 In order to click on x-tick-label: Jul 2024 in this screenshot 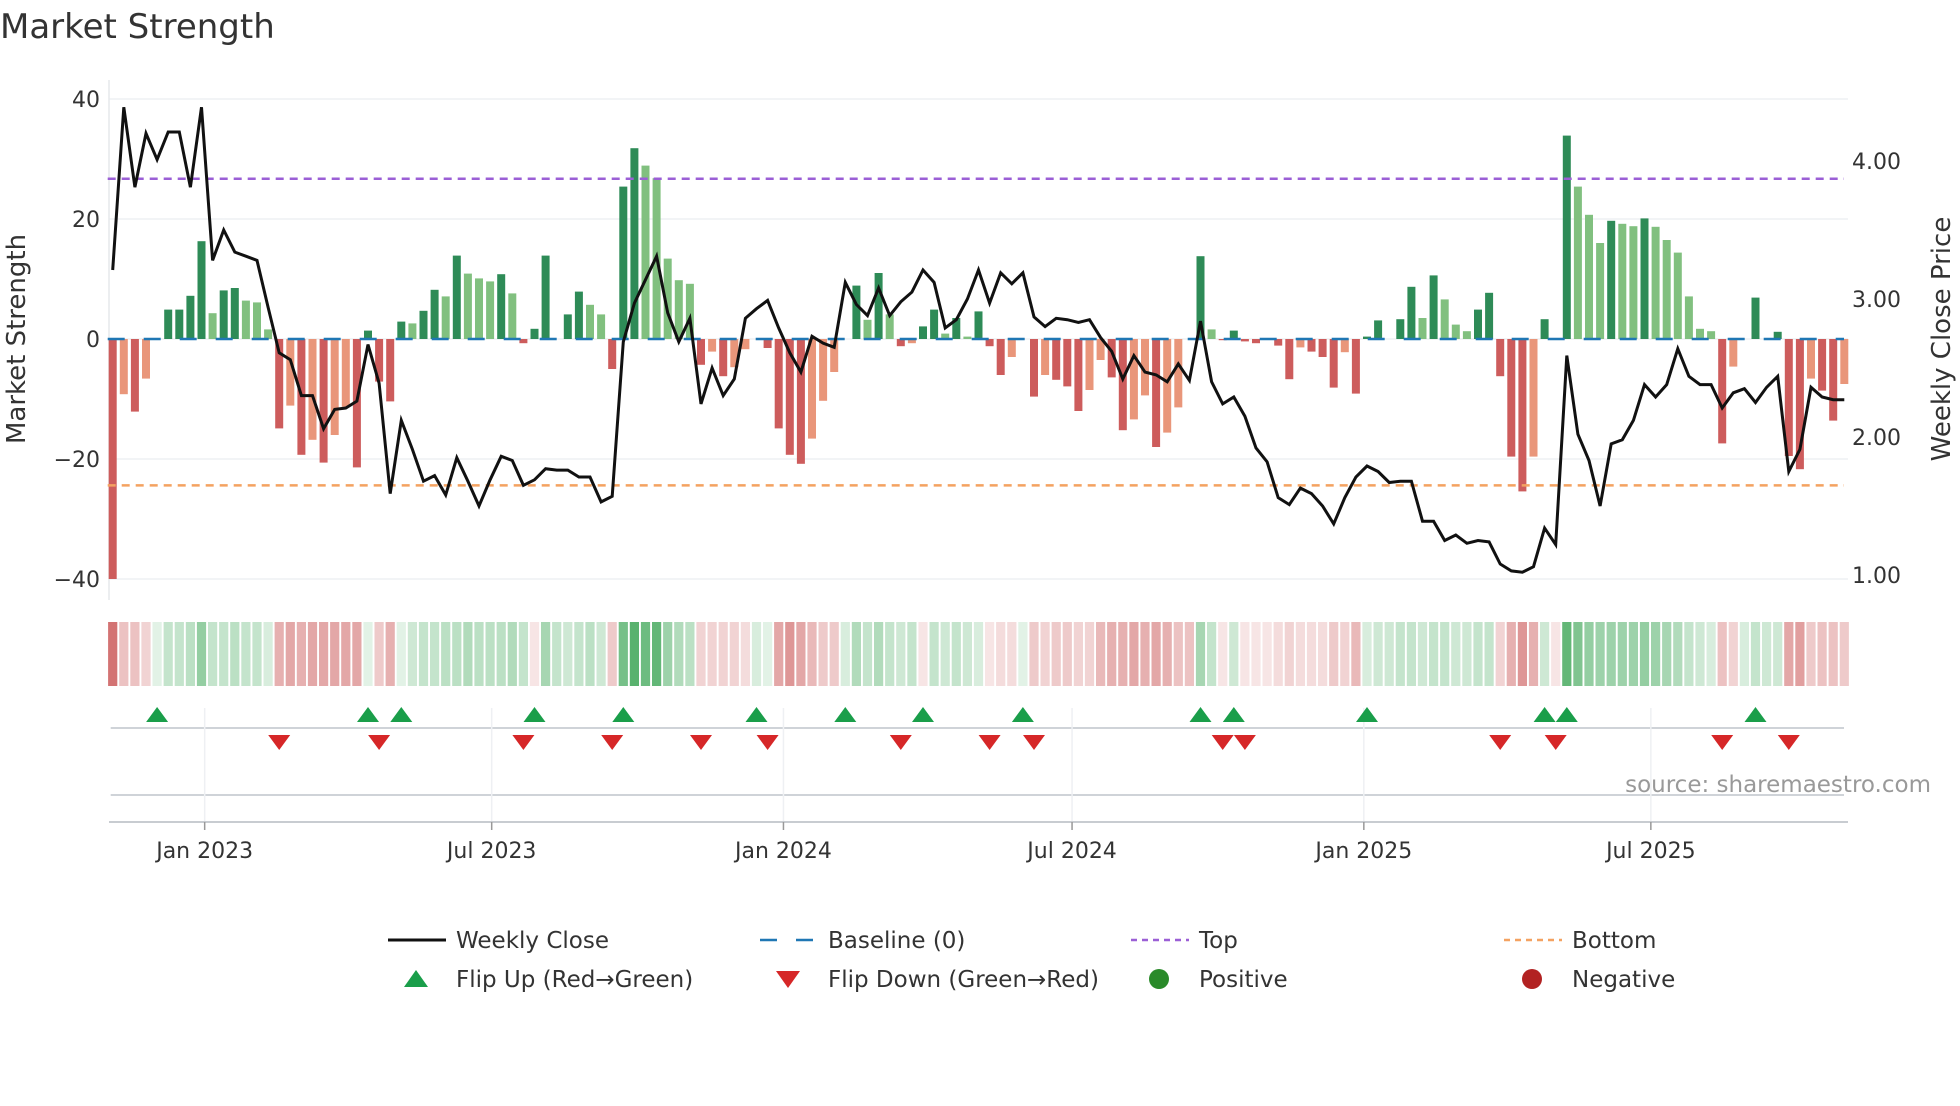, I will do `click(1071, 851)`.